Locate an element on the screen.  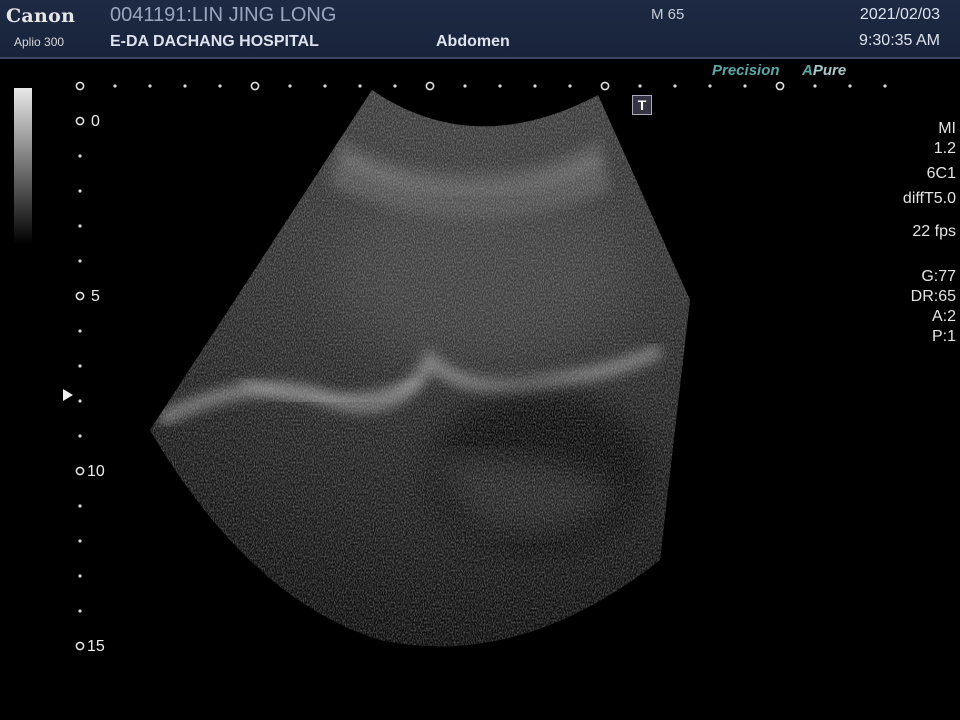
a-value: A:2 is located at coordinates (943, 316).